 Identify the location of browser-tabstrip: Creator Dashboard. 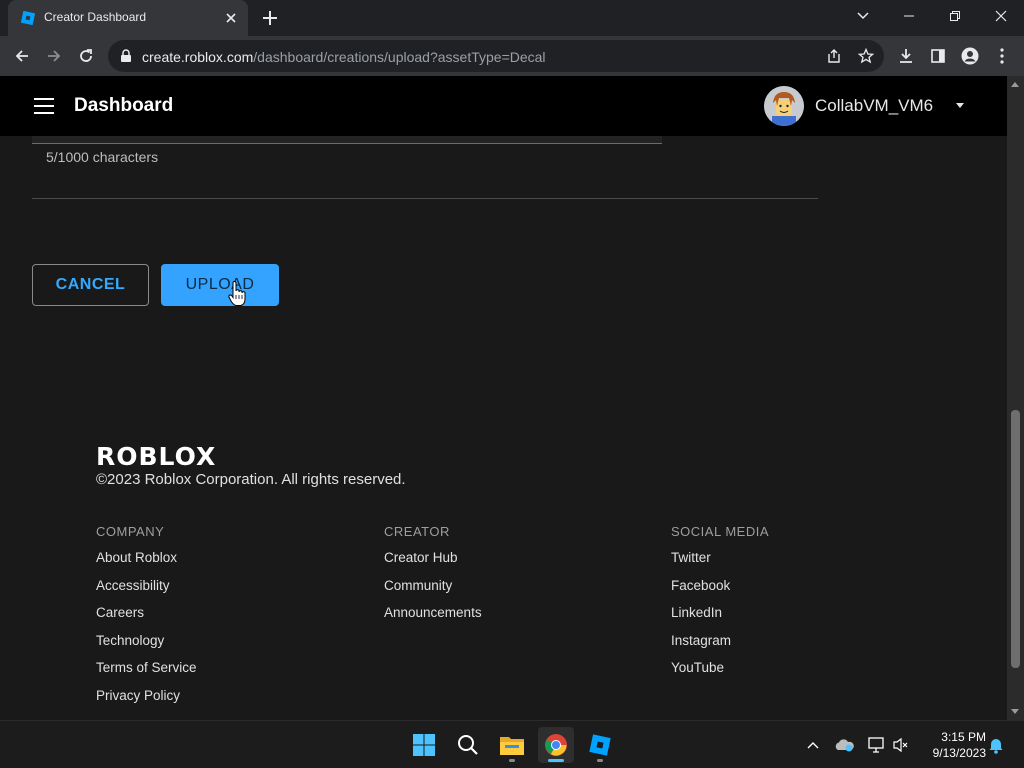
(512, 18).